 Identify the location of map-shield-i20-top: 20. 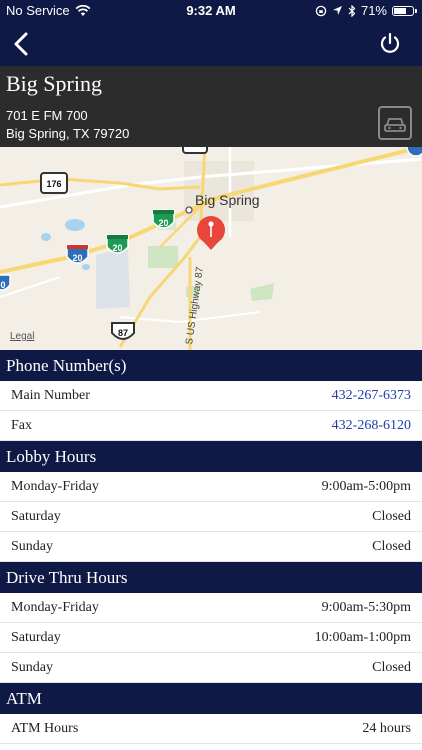
(163, 219).